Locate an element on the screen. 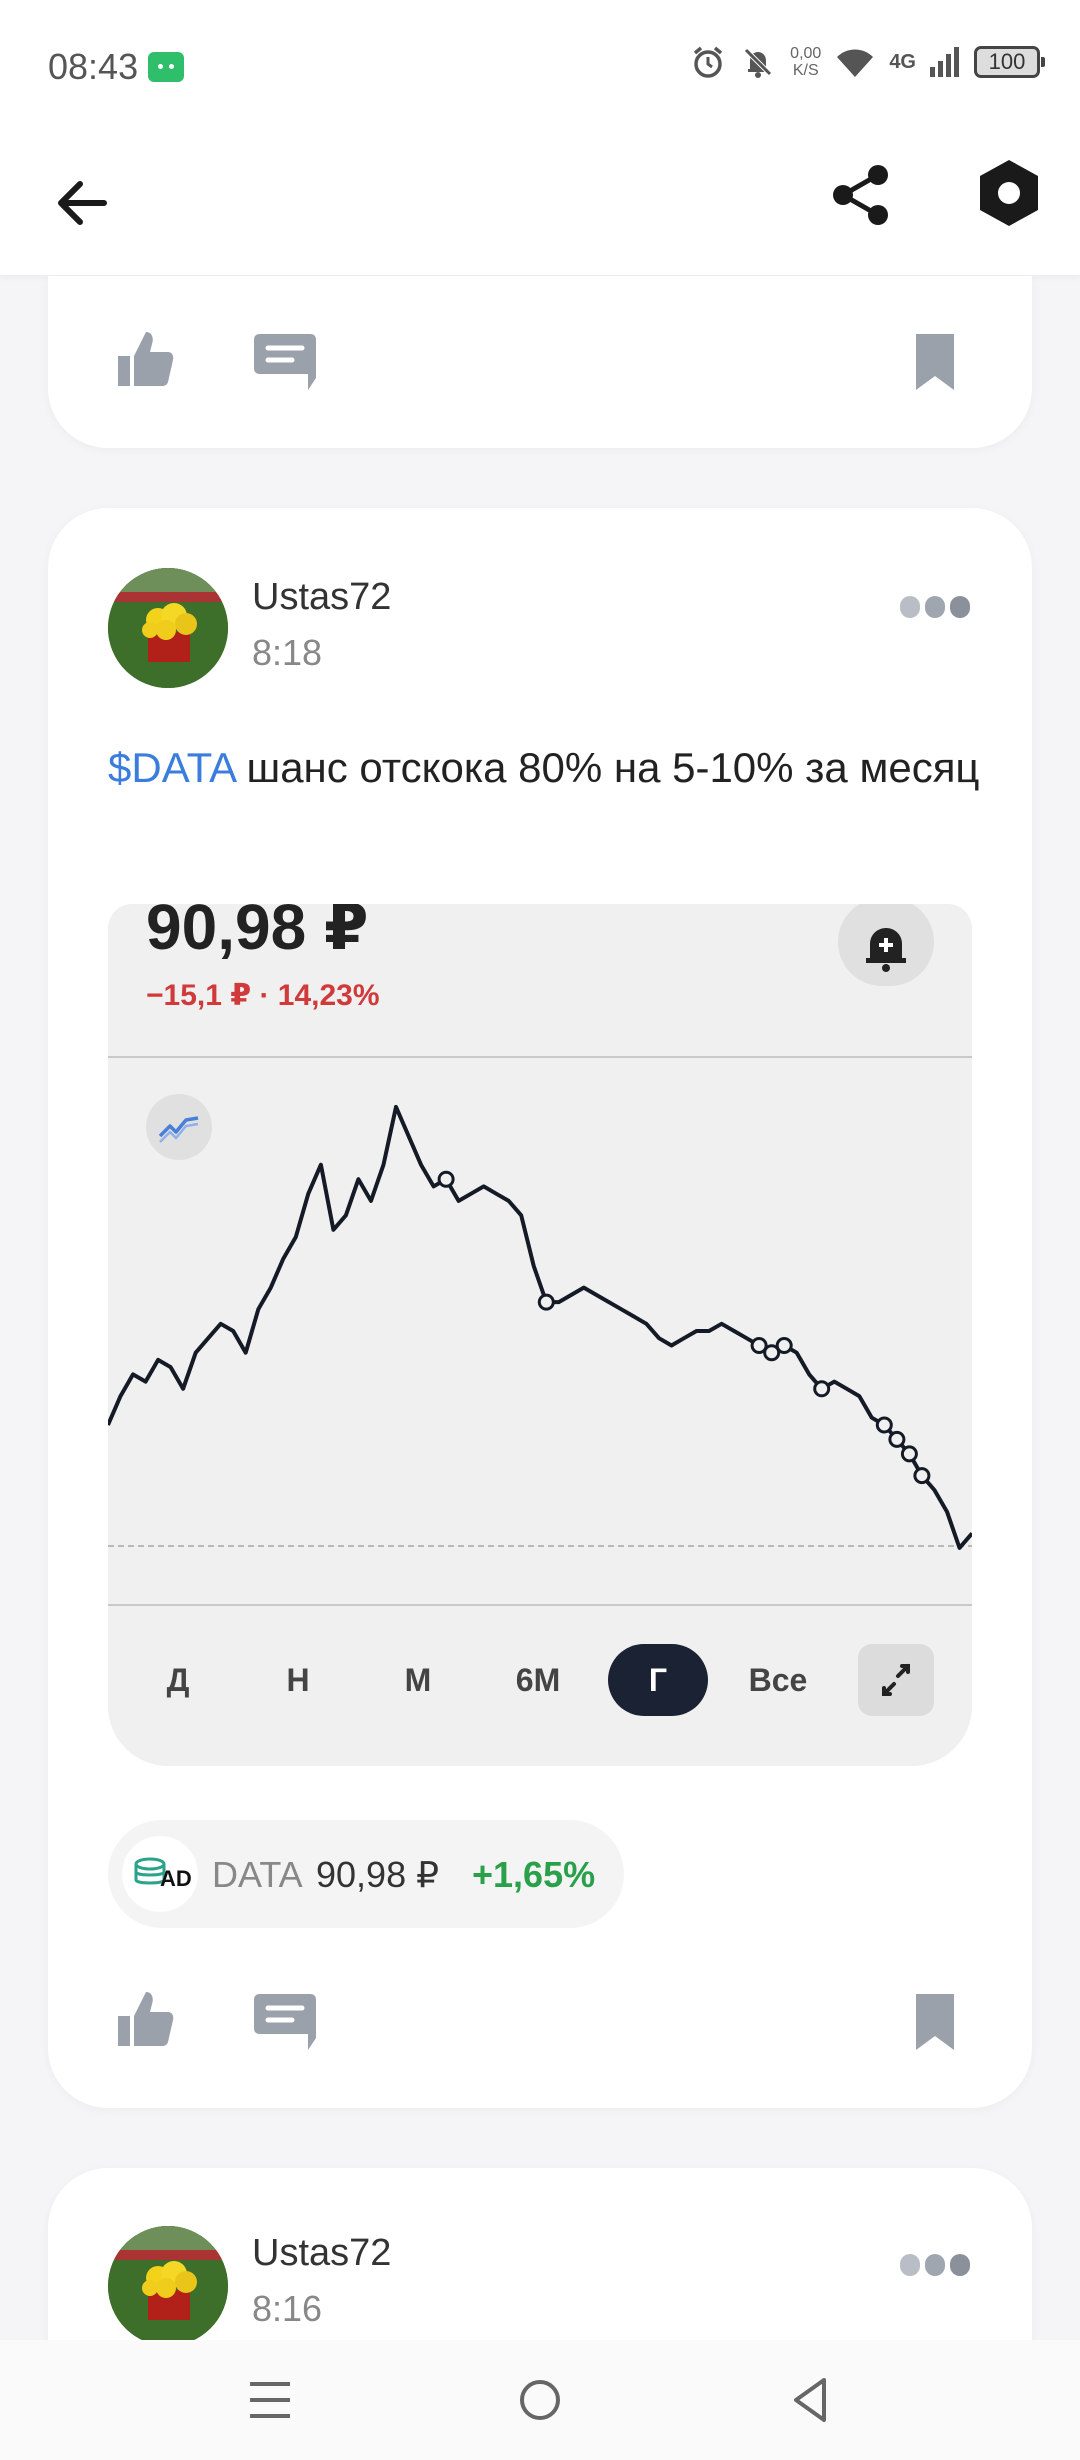 The width and height of the screenshot is (1080, 2460). bell-plus-icon is located at coordinates (886, 950).